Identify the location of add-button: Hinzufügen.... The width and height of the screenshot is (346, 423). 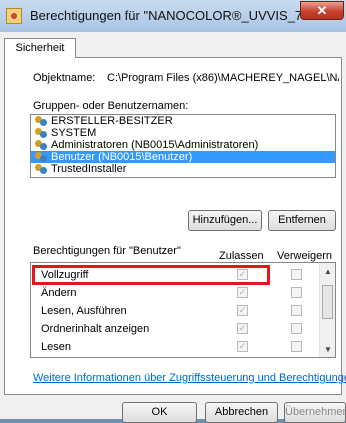
(225, 220).